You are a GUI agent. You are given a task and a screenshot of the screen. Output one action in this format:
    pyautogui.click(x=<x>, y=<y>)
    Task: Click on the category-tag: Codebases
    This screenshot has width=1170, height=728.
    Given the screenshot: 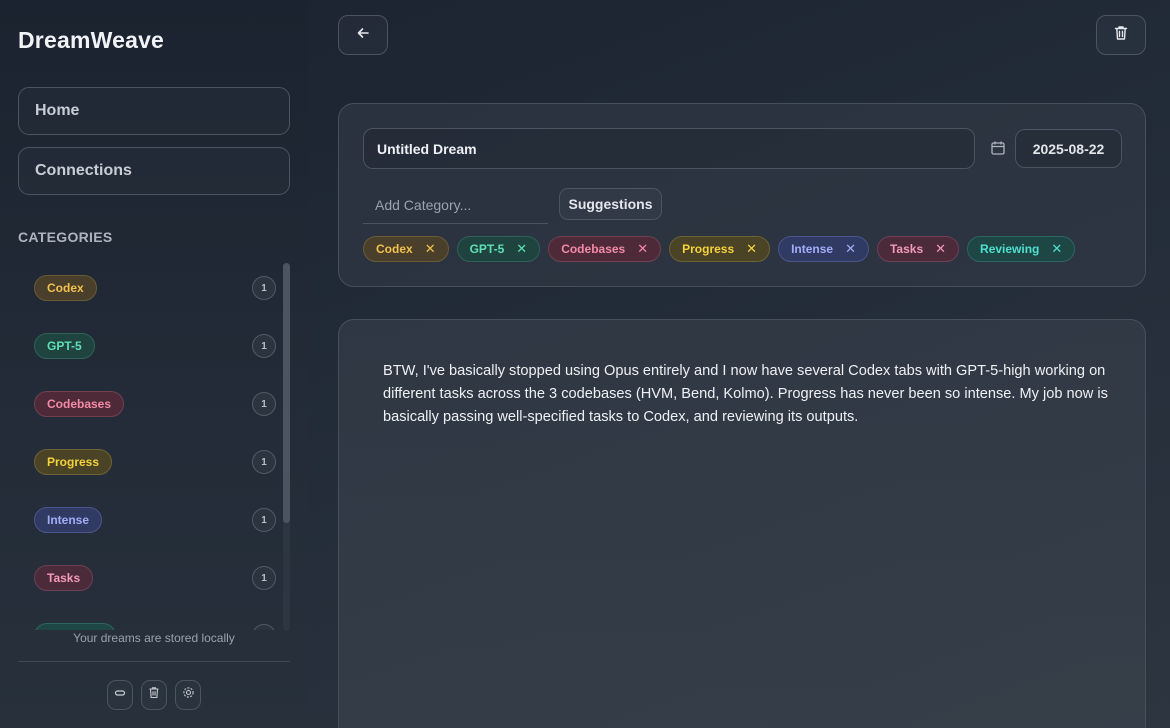 What is the action you would take?
    pyautogui.click(x=79, y=404)
    